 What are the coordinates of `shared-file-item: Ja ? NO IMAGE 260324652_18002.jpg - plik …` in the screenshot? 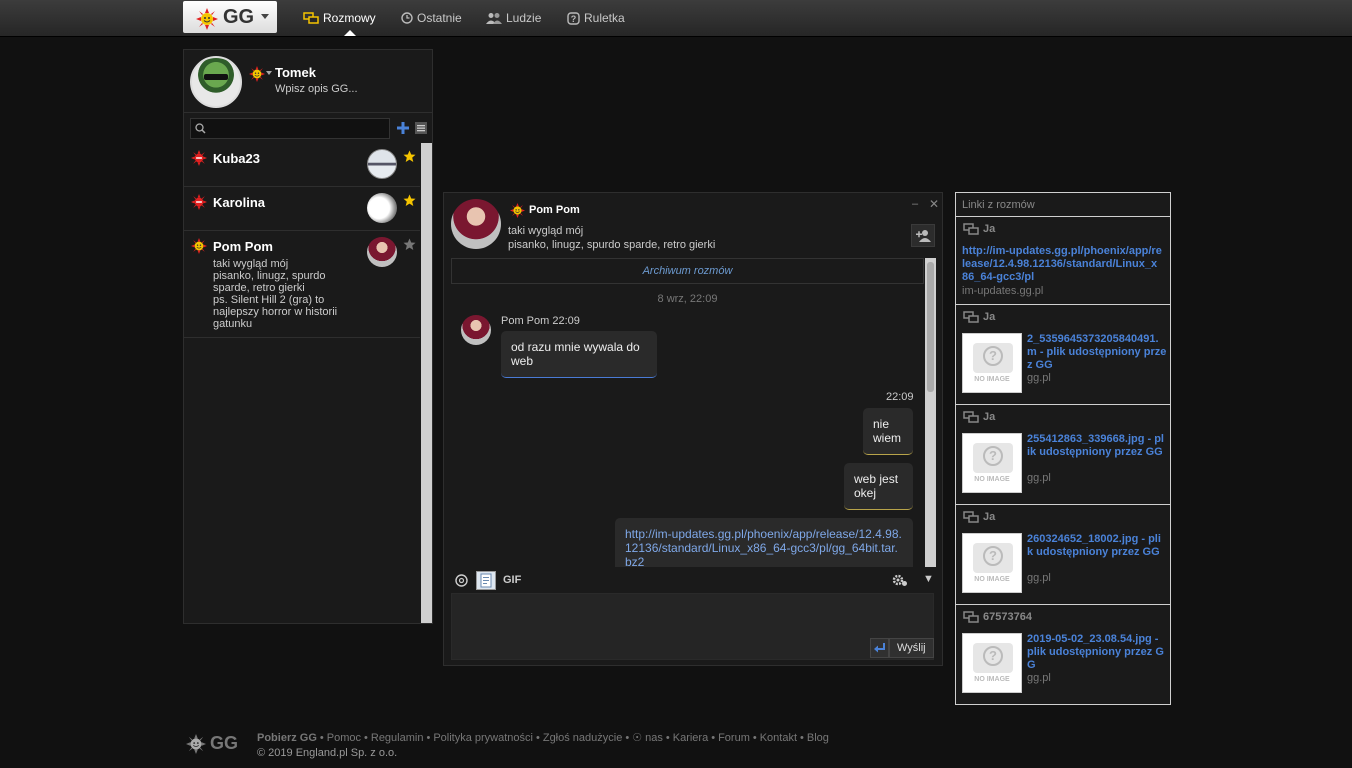 It's located at (1063, 555).